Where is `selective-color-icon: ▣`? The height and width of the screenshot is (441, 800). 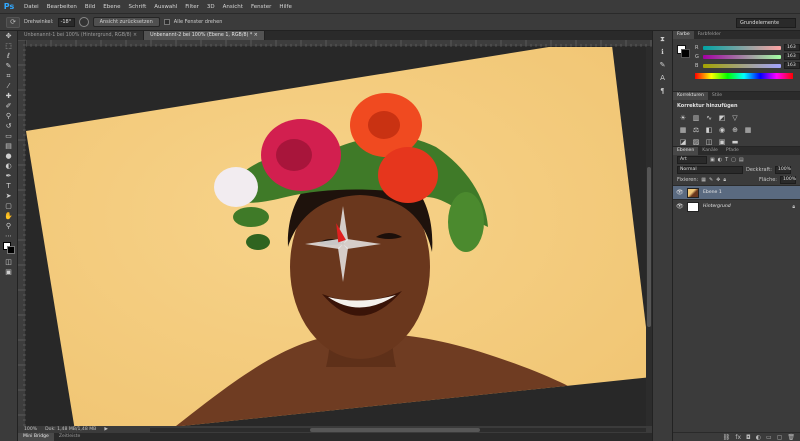 selective-color-icon: ▣ is located at coordinates (722, 142).